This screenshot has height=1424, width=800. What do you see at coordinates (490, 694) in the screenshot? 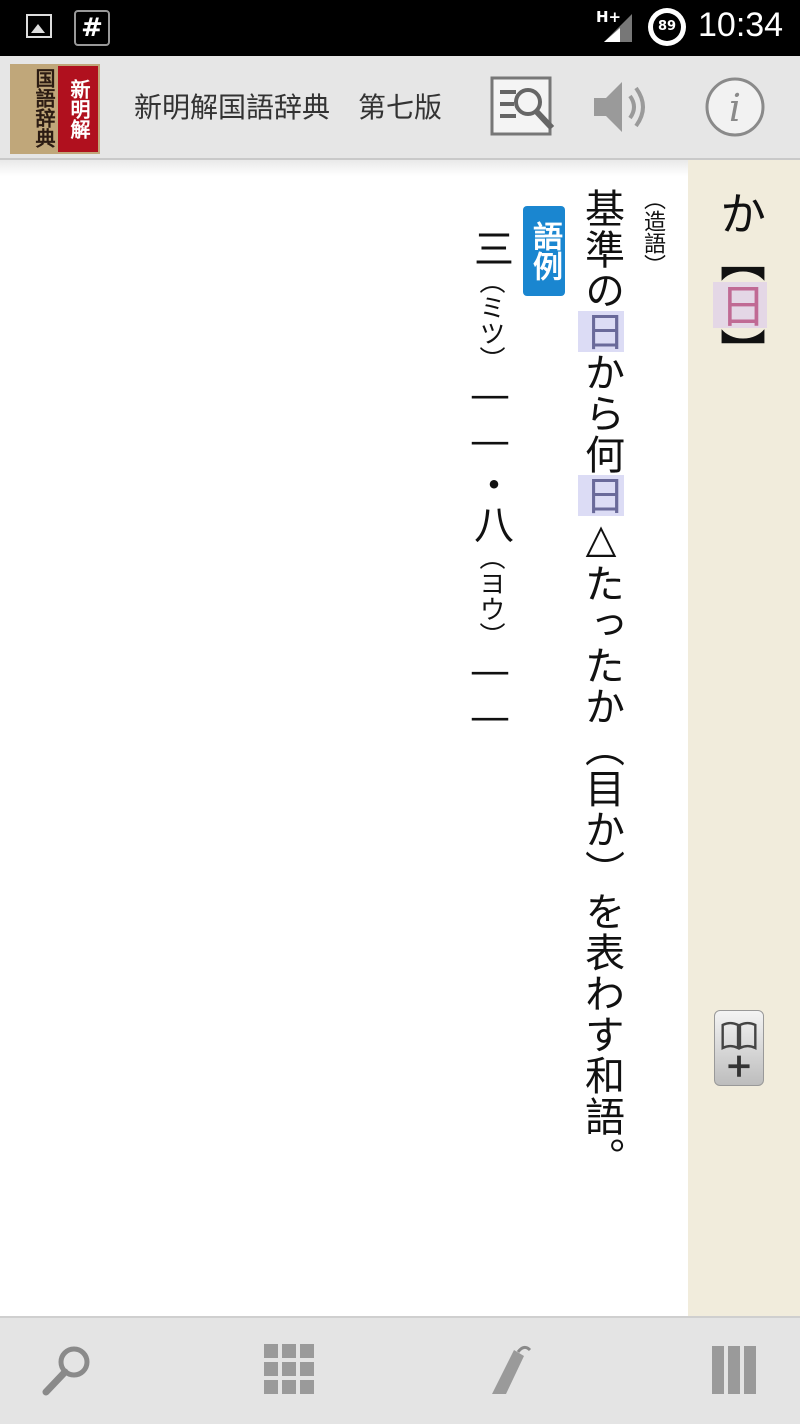
I see `example-part: ——` at bounding box center [490, 694].